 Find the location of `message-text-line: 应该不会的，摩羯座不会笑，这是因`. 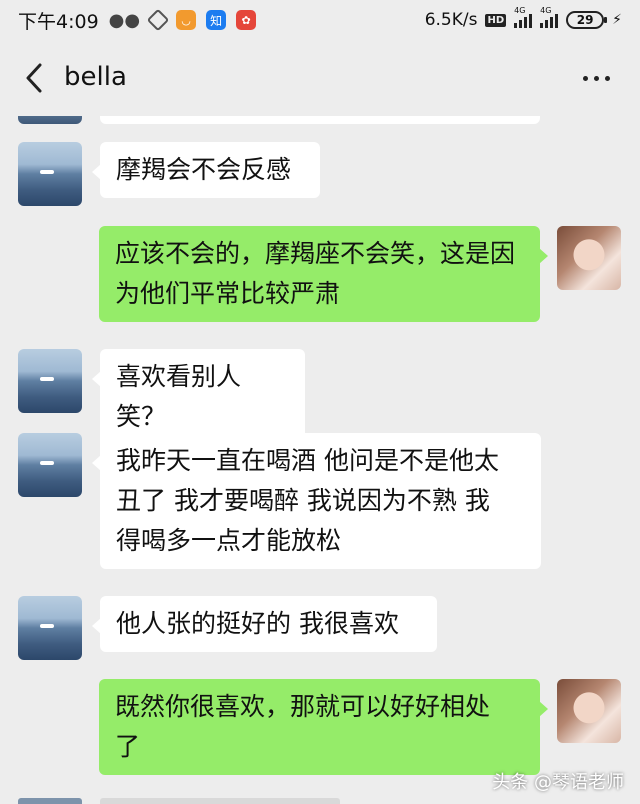

message-text-line: 应该不会的，摩羯座不会笑，这是因 is located at coordinates (315, 253).